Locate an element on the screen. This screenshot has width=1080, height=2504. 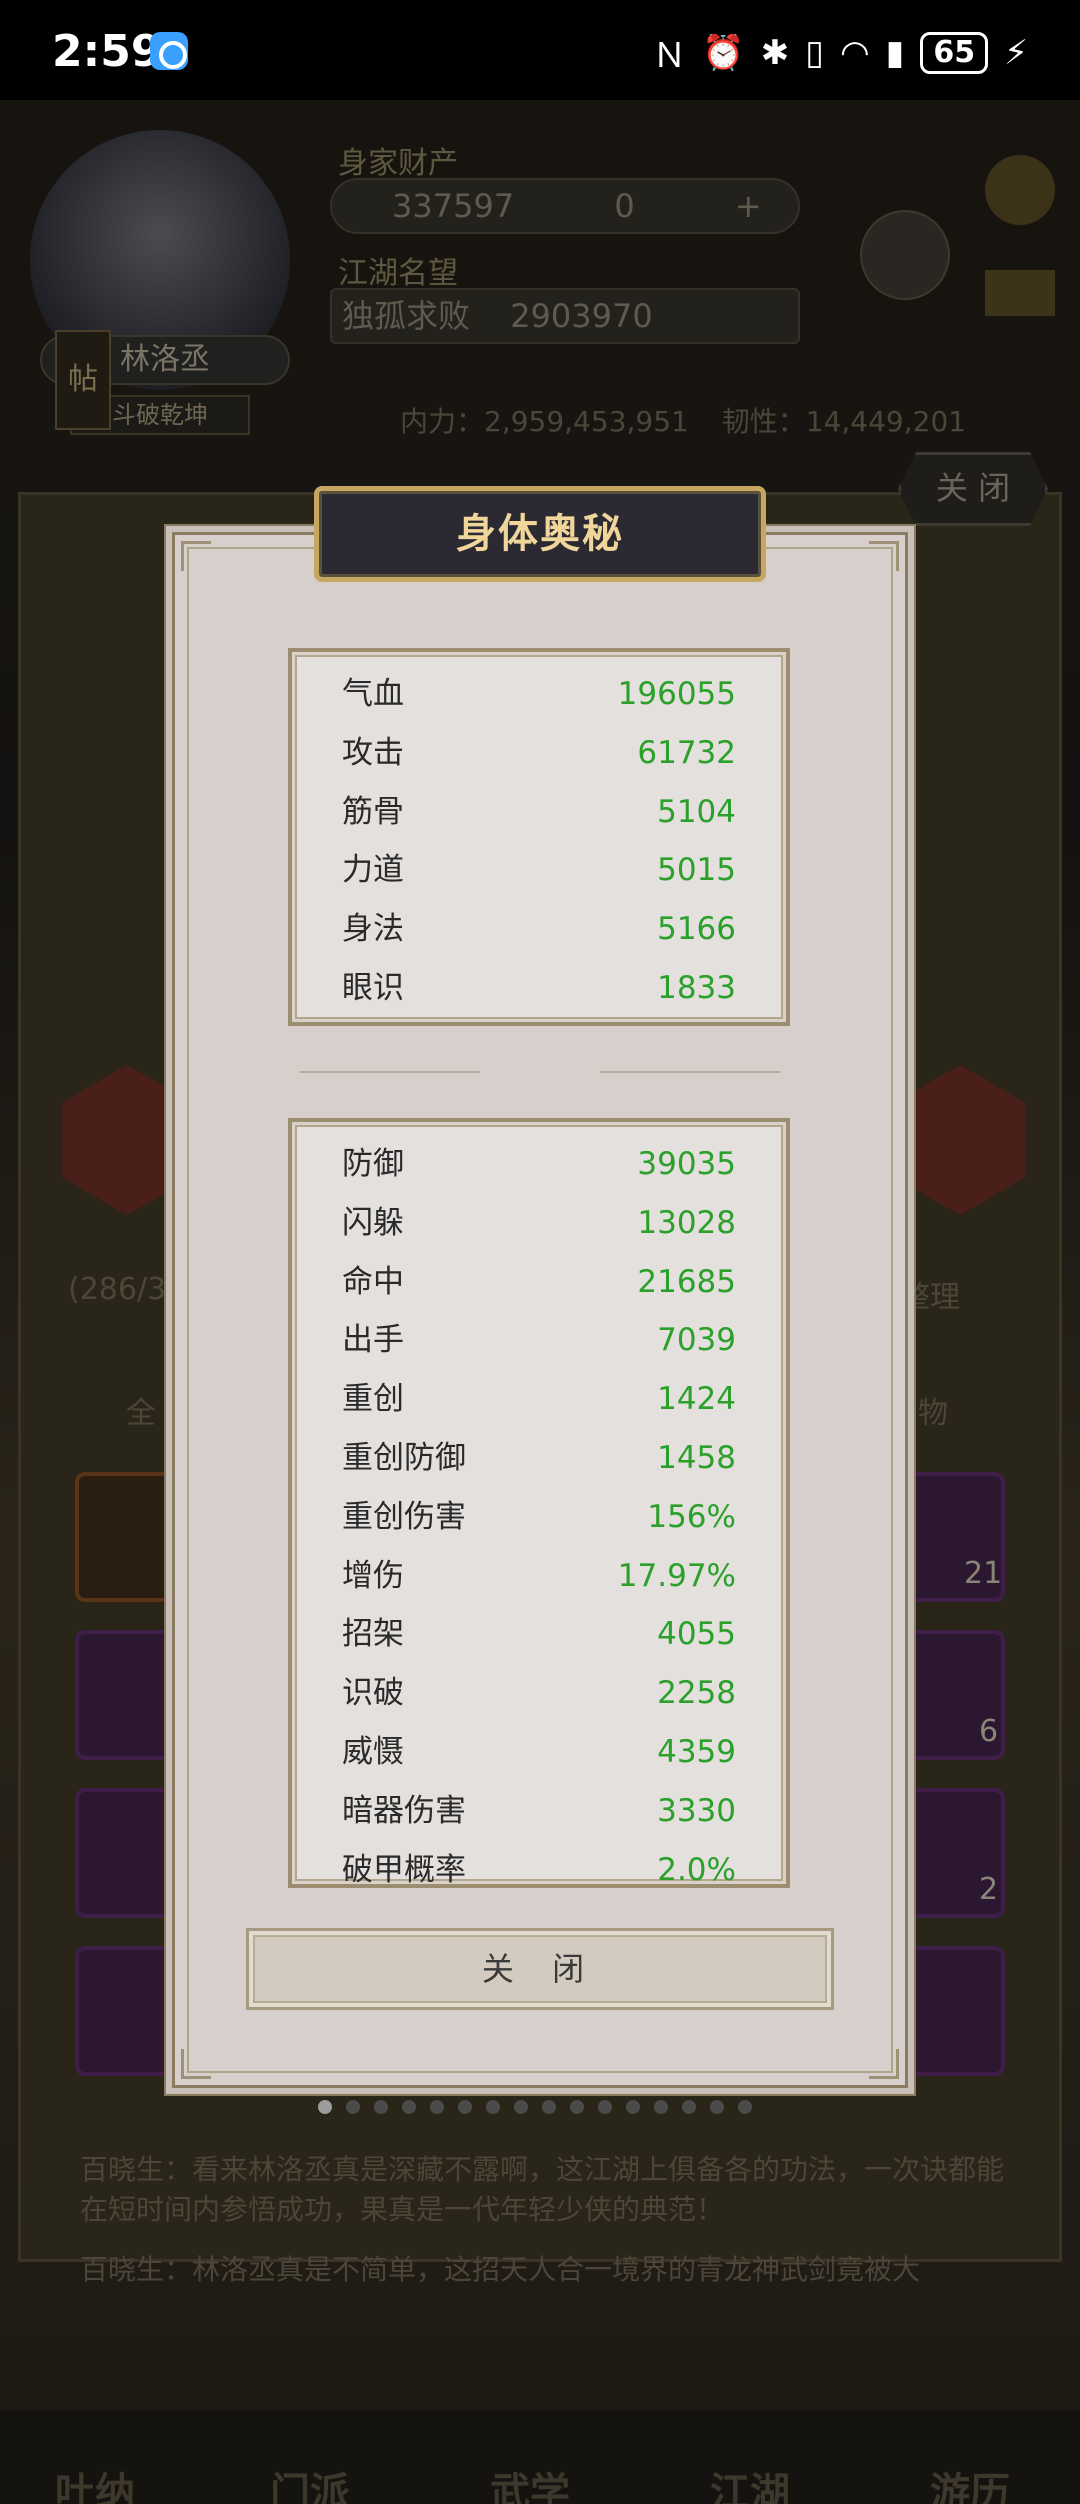
nav-sect: 门派 is located at coordinates (310, 2482).